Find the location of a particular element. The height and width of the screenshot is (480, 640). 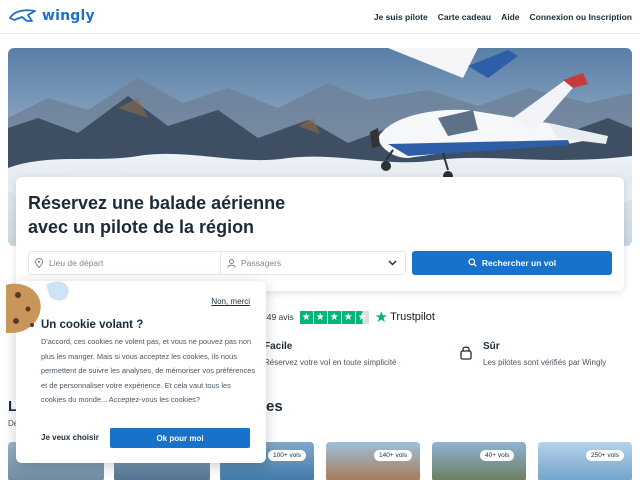

trustpilot-logo: ★ Trustpilot is located at coordinates (405, 317).